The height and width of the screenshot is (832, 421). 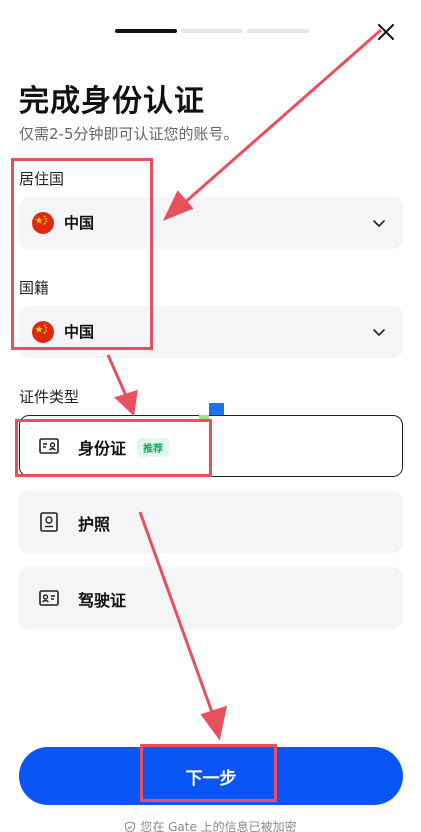 I want to click on passport-icon, so click(x=49, y=522).